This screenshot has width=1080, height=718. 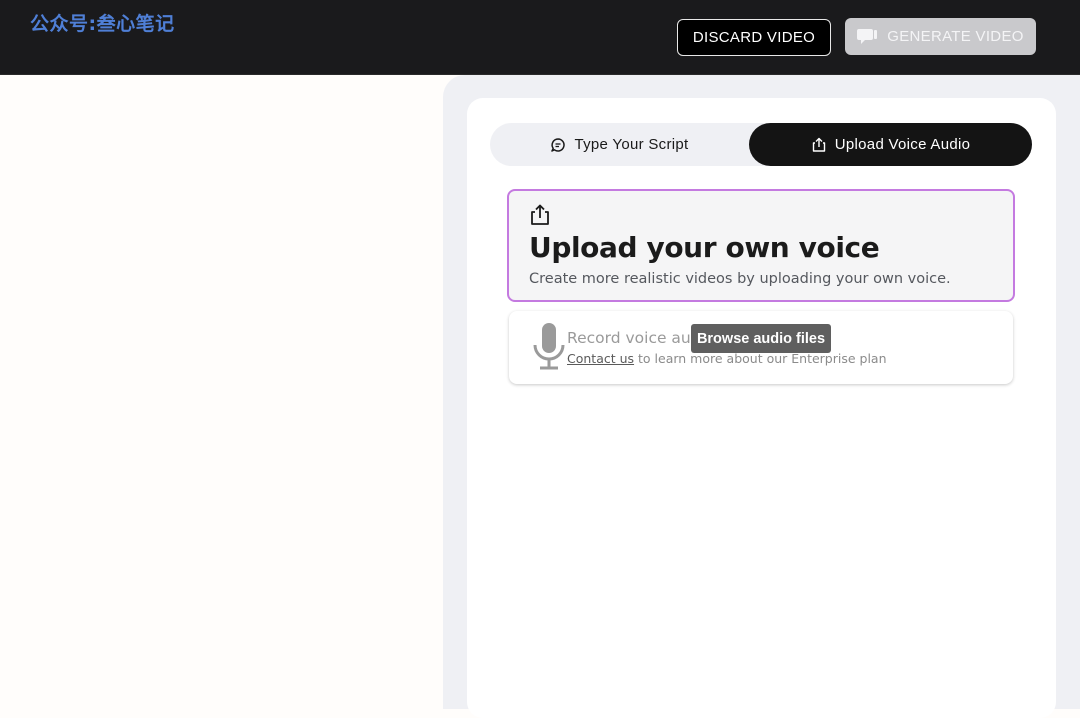 What do you see at coordinates (867, 36) in the screenshot?
I see `video-icon` at bounding box center [867, 36].